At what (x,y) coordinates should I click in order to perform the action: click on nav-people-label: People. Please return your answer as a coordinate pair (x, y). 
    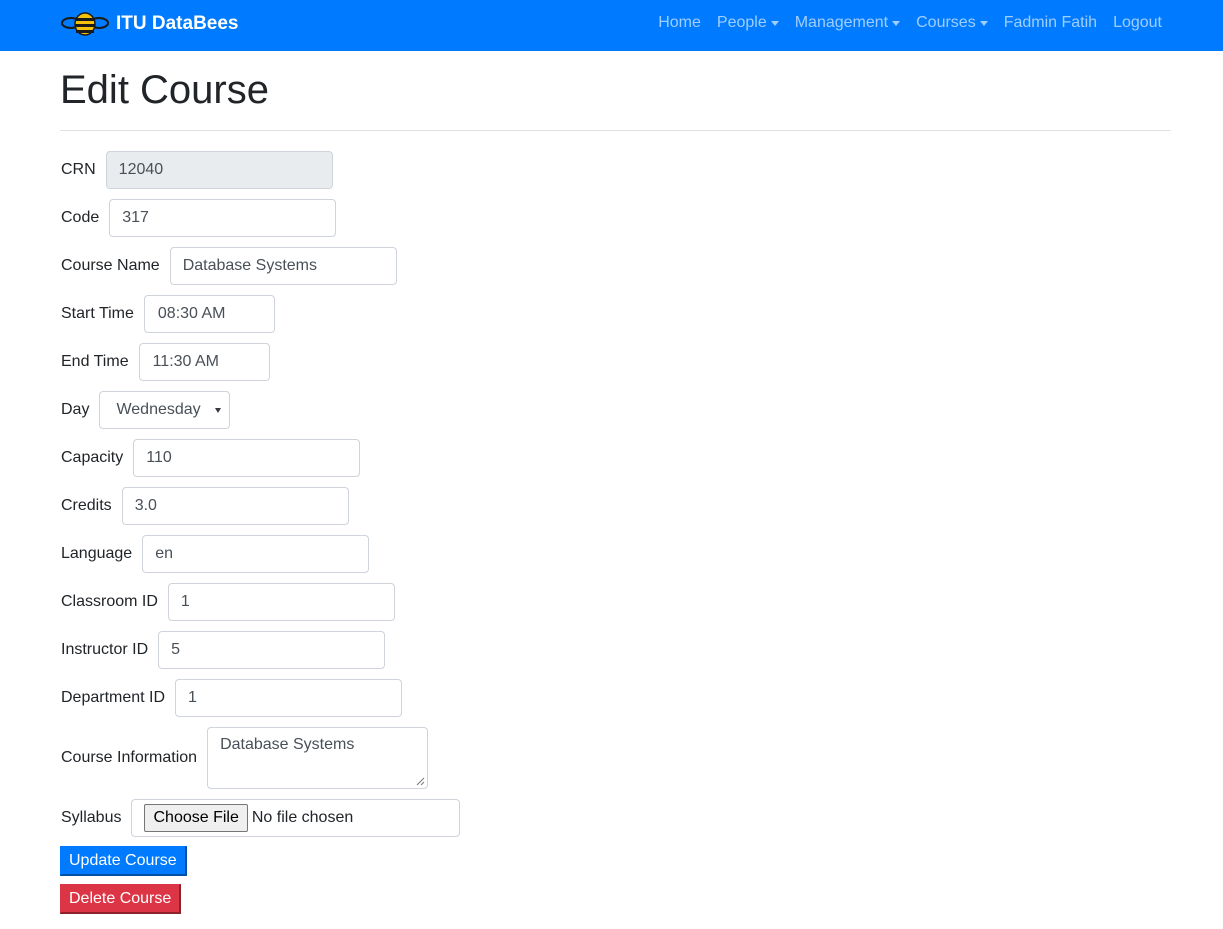
    Looking at the image, I should click on (741, 22).